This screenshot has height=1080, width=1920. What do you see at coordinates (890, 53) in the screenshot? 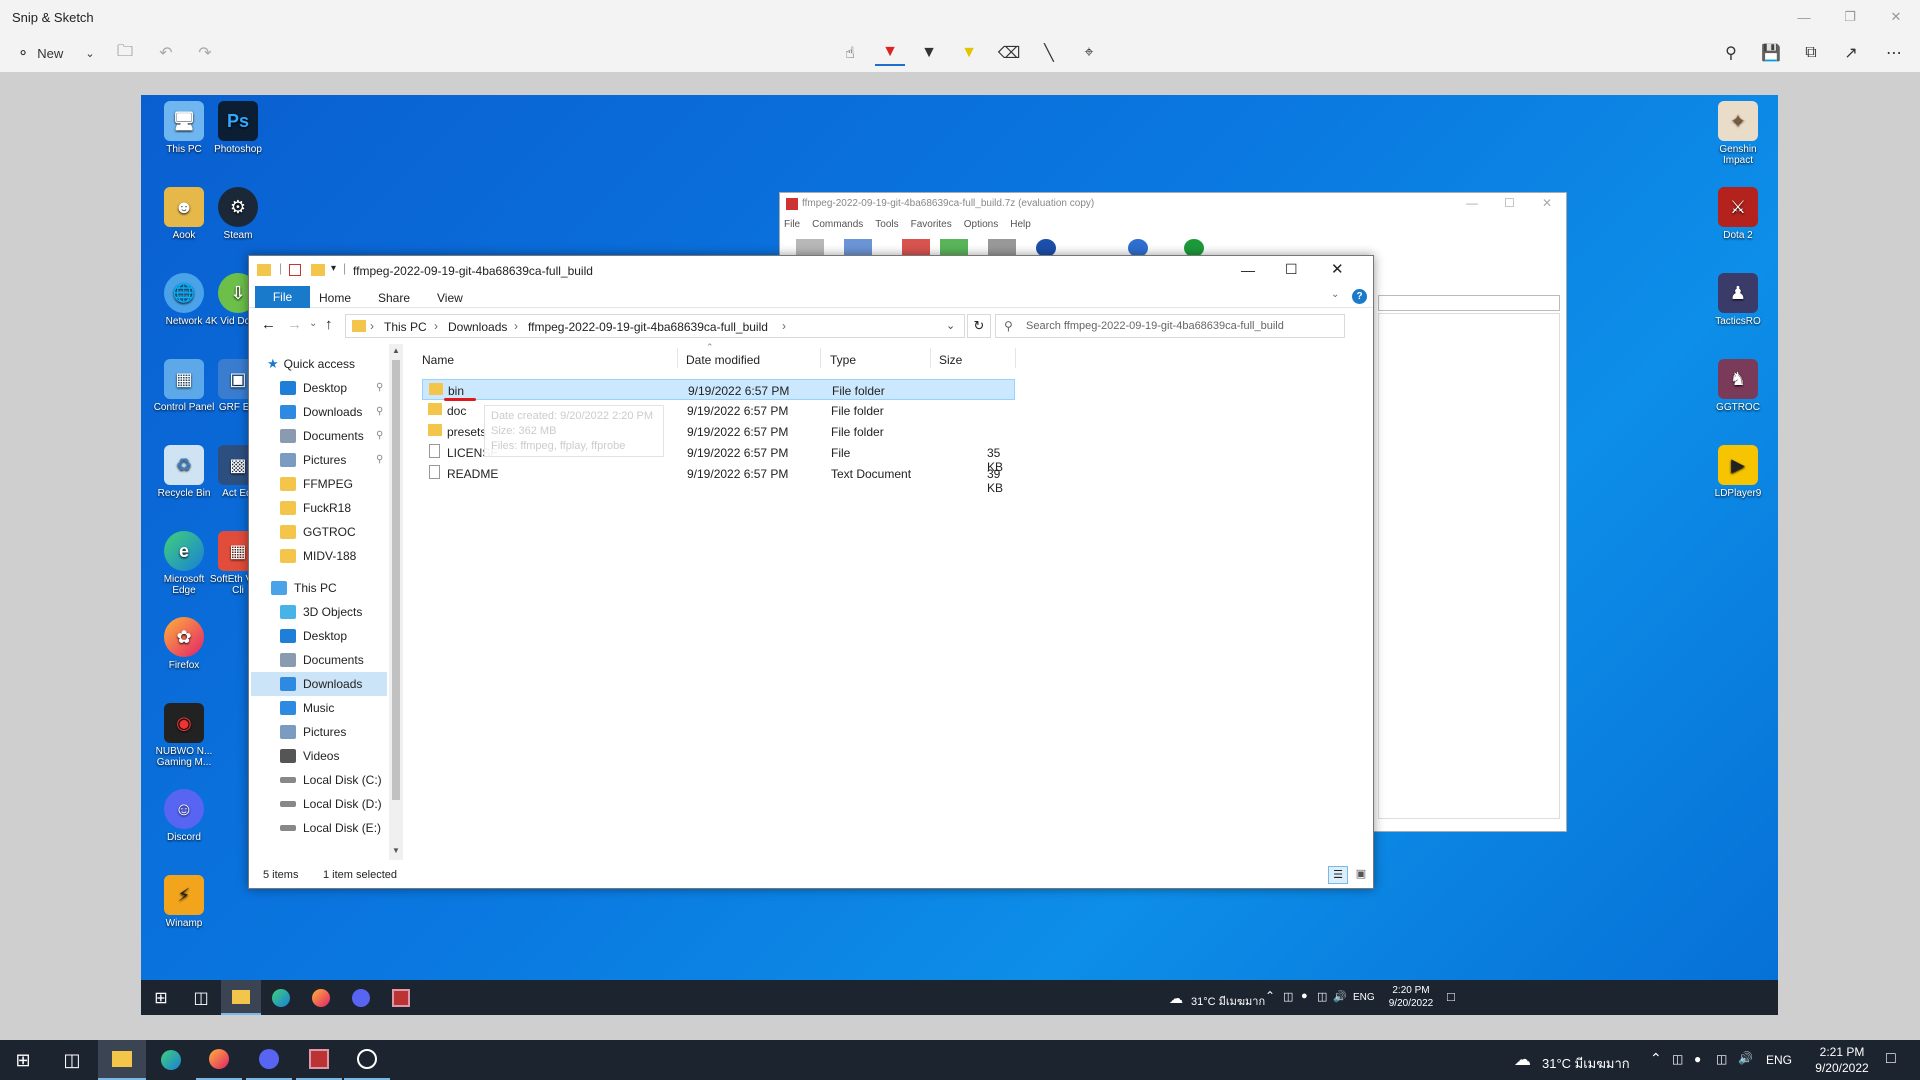
I see `ballpoint-pen-icon: ▼` at bounding box center [890, 53].